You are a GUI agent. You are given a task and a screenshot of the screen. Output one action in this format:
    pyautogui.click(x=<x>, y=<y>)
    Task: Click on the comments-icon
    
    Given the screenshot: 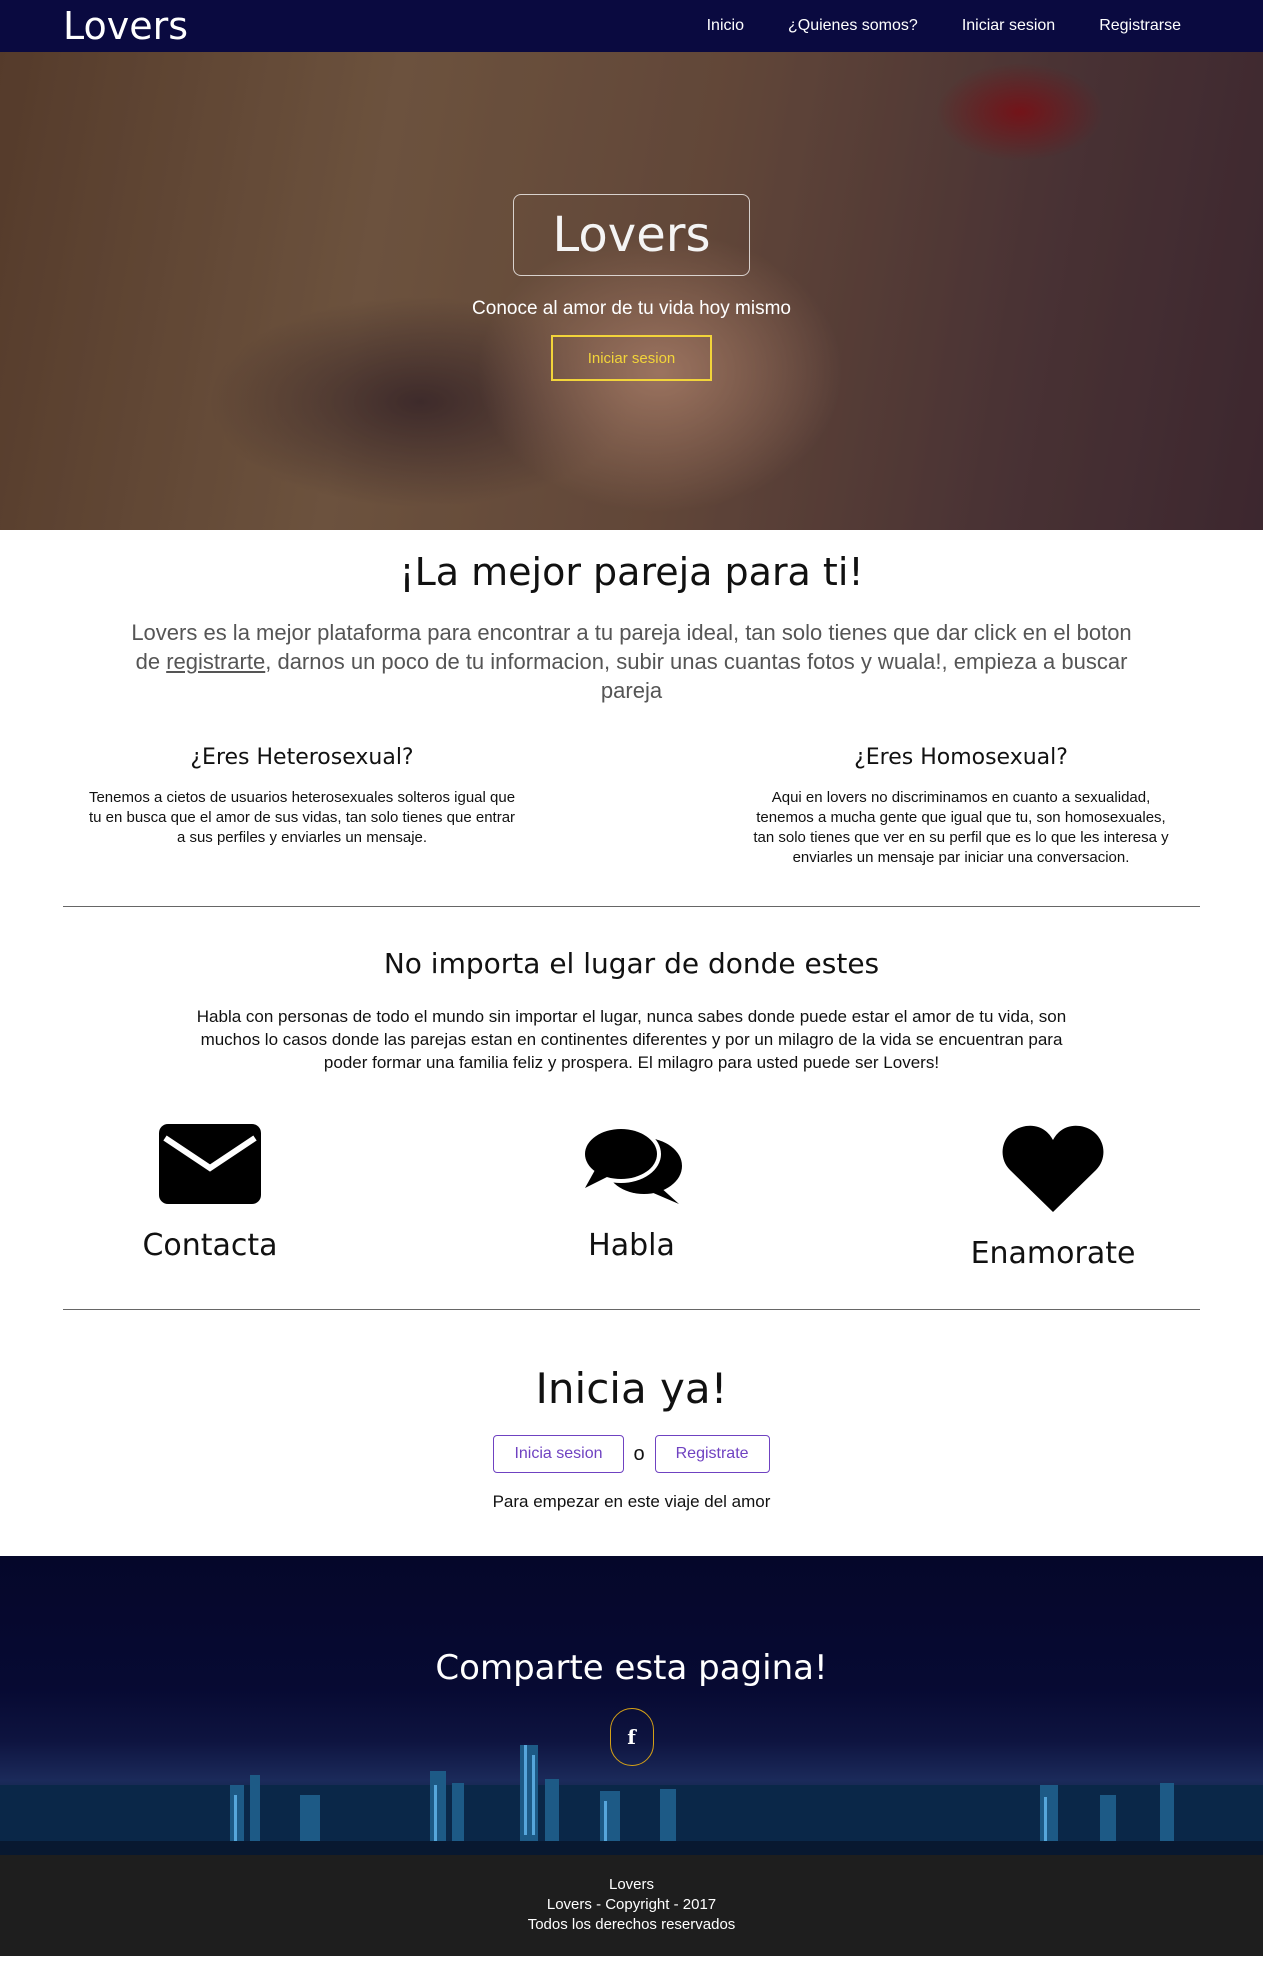 What is the action you would take?
    pyautogui.click(x=631, y=1164)
    